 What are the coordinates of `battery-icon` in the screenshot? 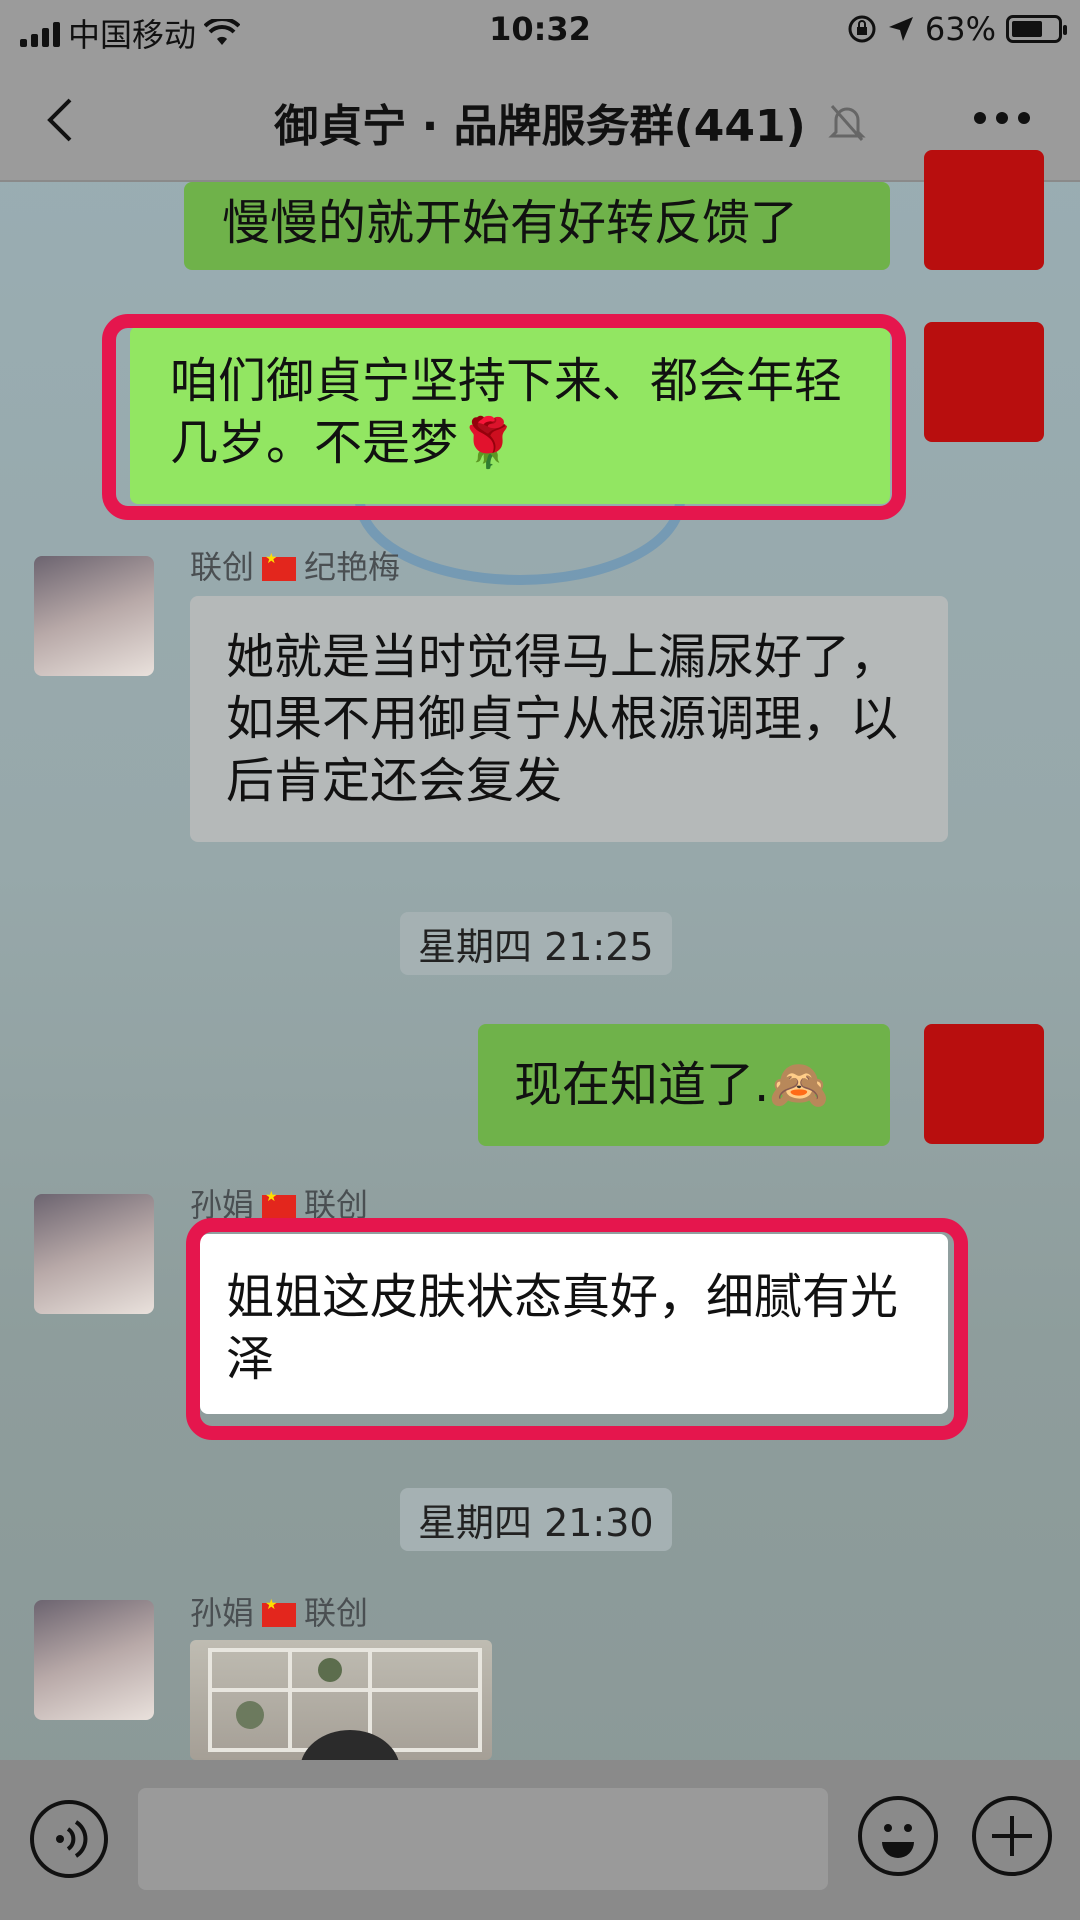 It's located at (1036, 29).